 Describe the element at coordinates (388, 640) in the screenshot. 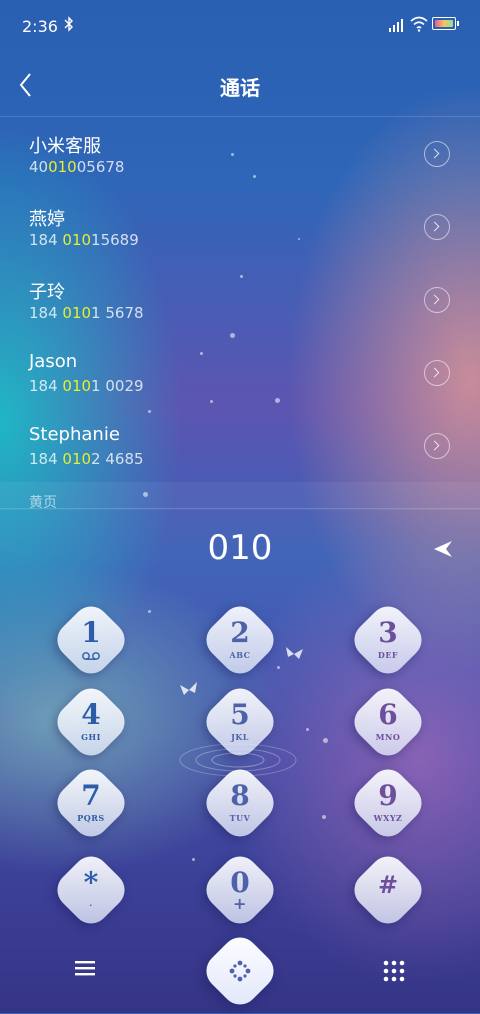

I see `key-3: 3 DEF` at that location.